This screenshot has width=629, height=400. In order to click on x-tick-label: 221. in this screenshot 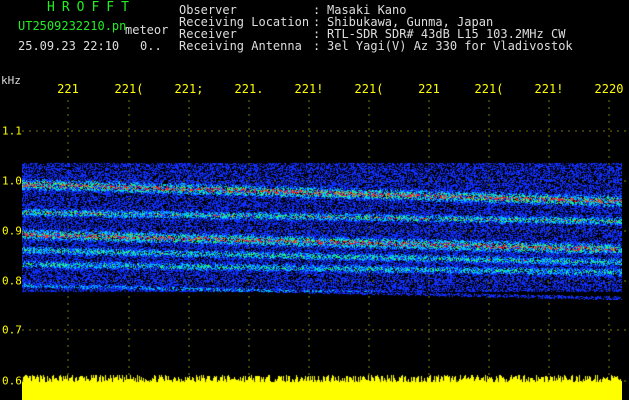, I will do `click(249, 89)`.